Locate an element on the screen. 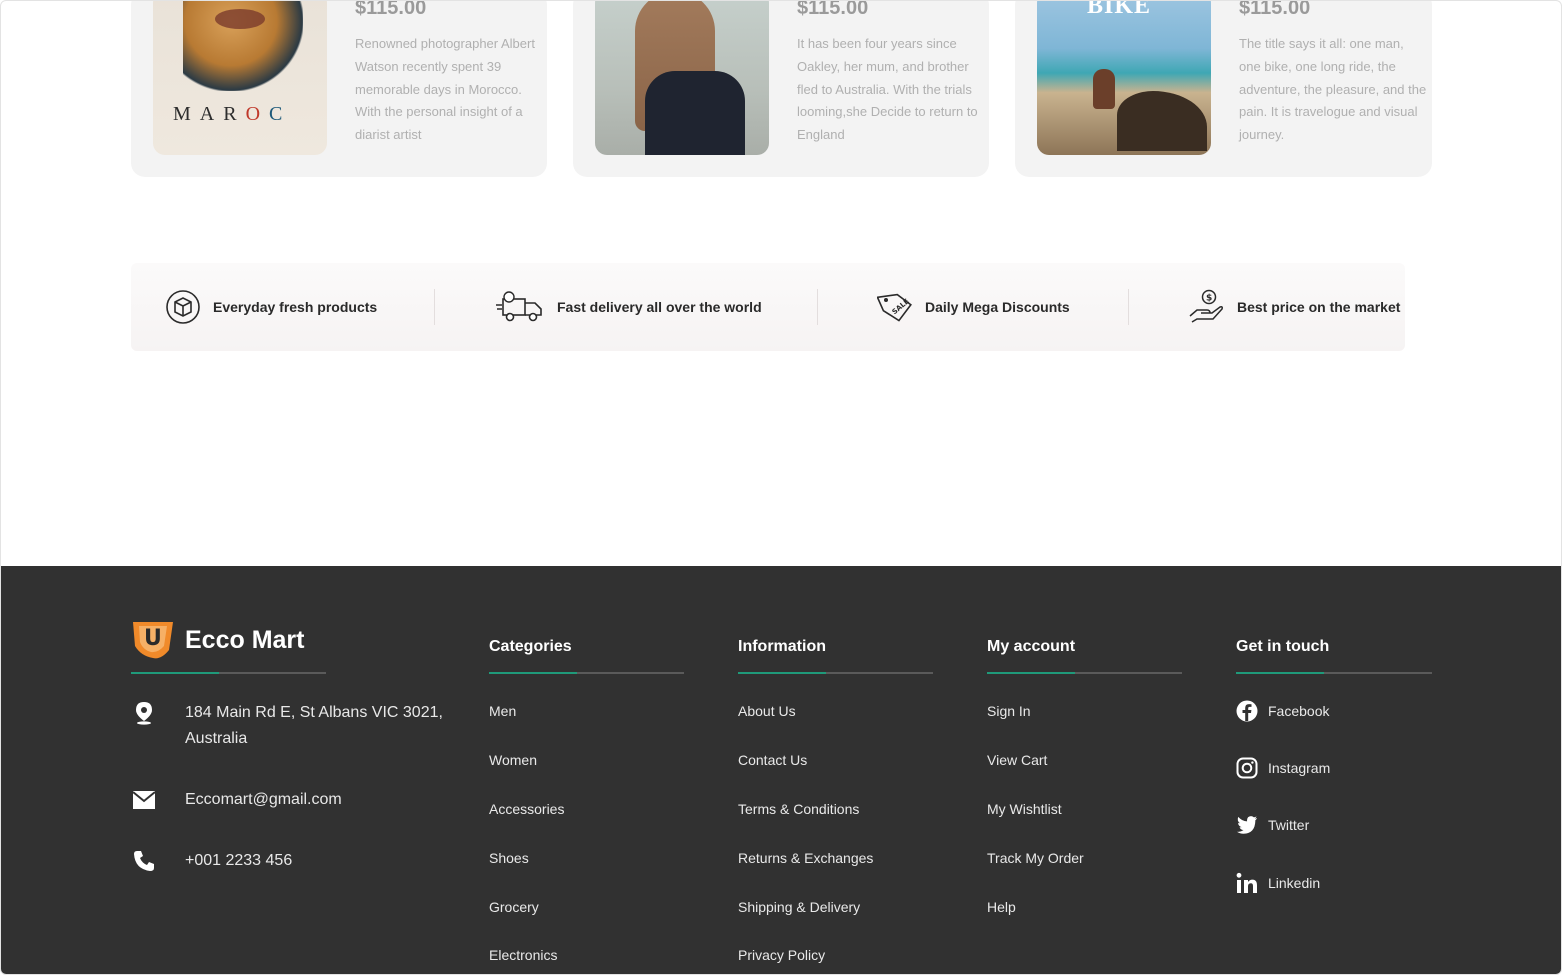 The height and width of the screenshot is (975, 1562). twitter-link: Twitter is located at coordinates (1288, 825).